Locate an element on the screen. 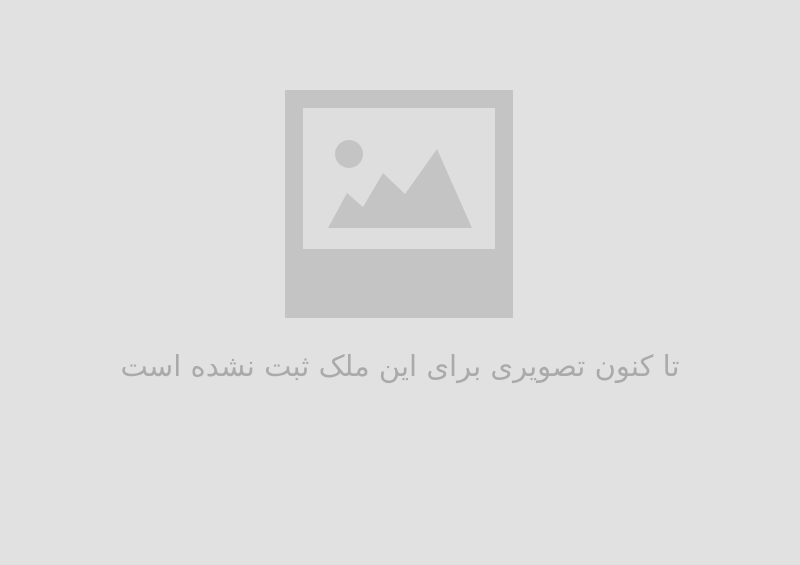  no-image-message: تا کنون تصویری برای این ملک ثبت نشده است is located at coordinates (400, 366).